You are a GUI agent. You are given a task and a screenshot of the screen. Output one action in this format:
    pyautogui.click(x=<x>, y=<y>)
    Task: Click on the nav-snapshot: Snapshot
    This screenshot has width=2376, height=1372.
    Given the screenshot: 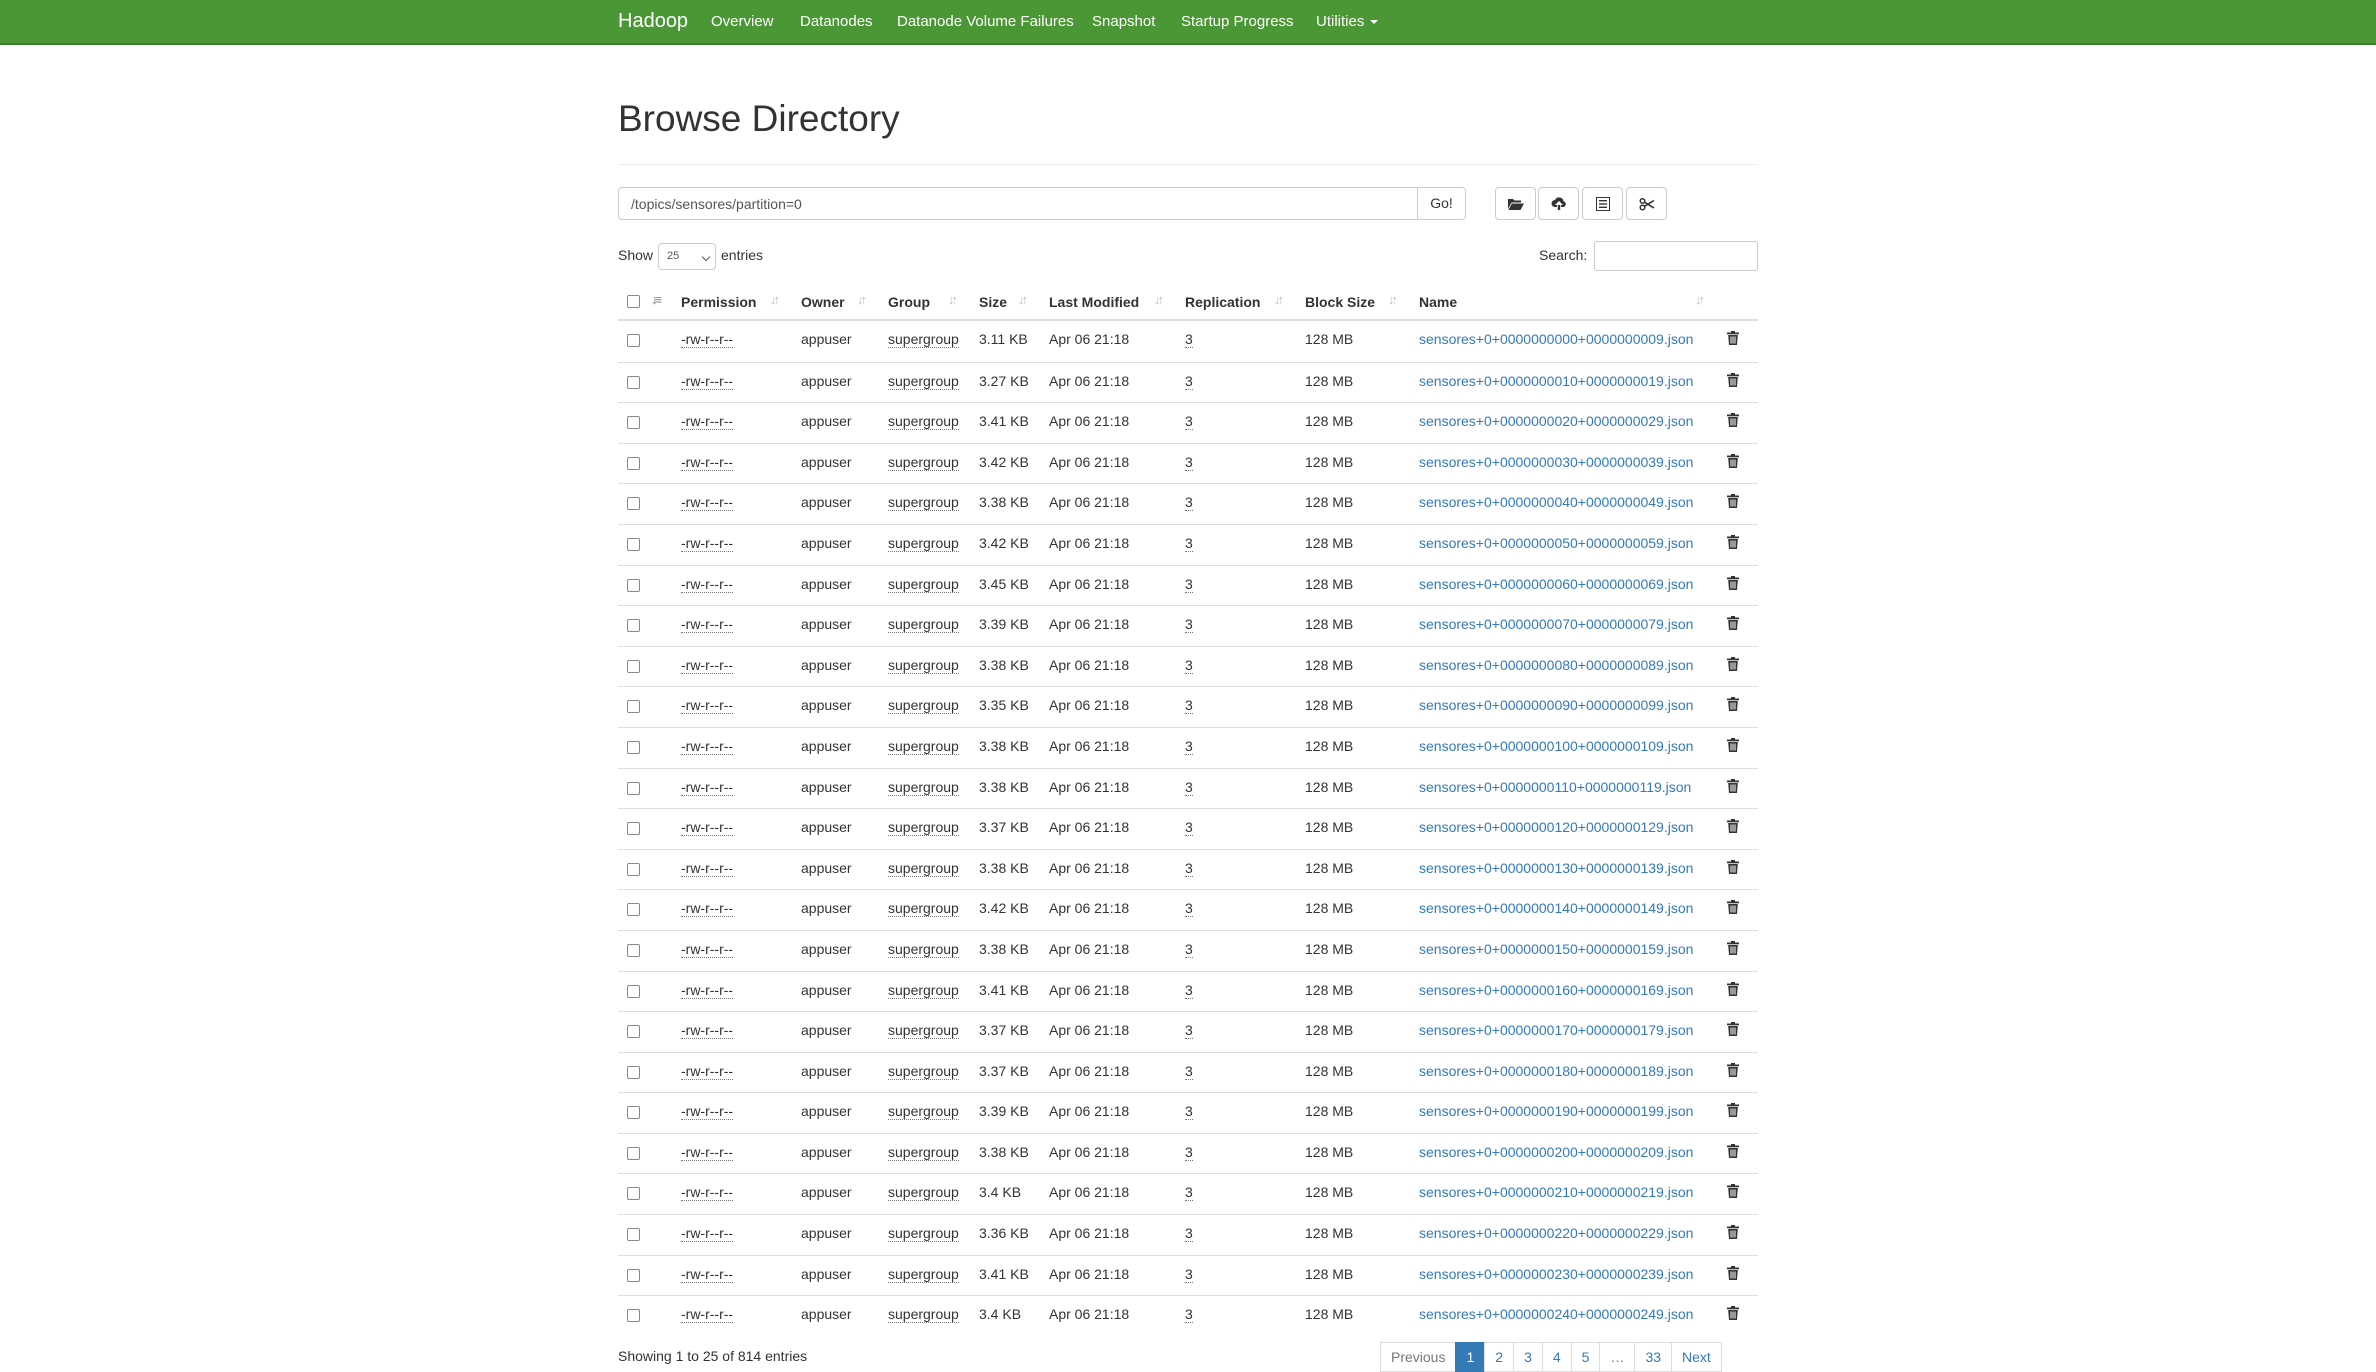 What is the action you would take?
    pyautogui.click(x=1123, y=21)
    